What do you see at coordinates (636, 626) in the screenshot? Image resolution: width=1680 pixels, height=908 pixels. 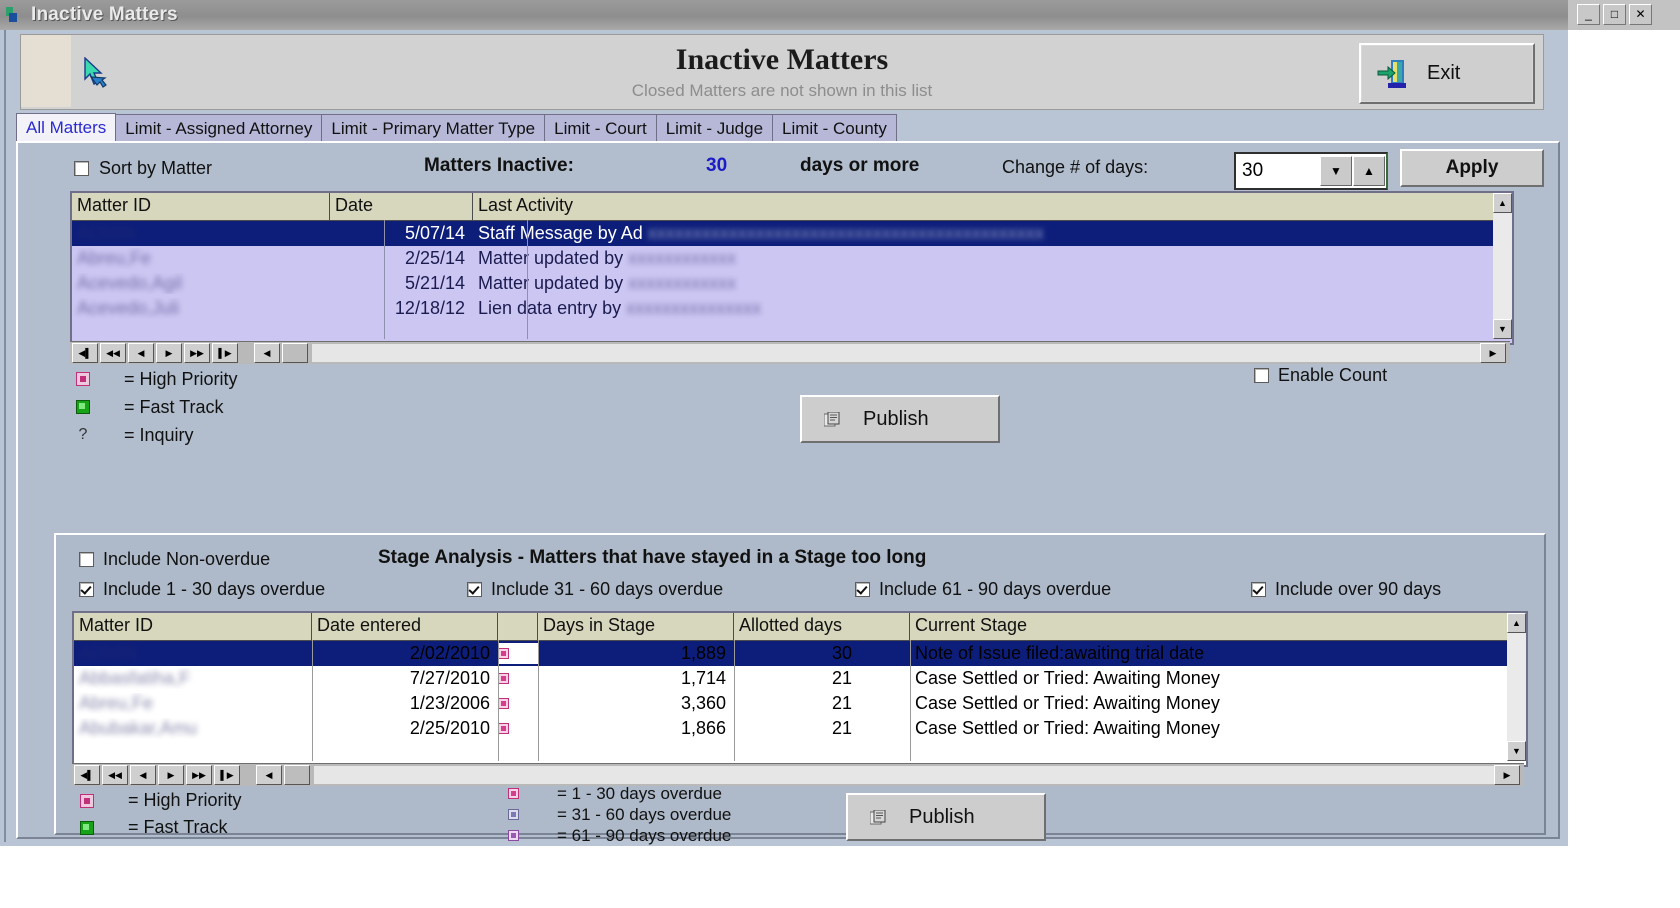 I see `column-header-days-in-stage: Days in Stage` at bounding box center [636, 626].